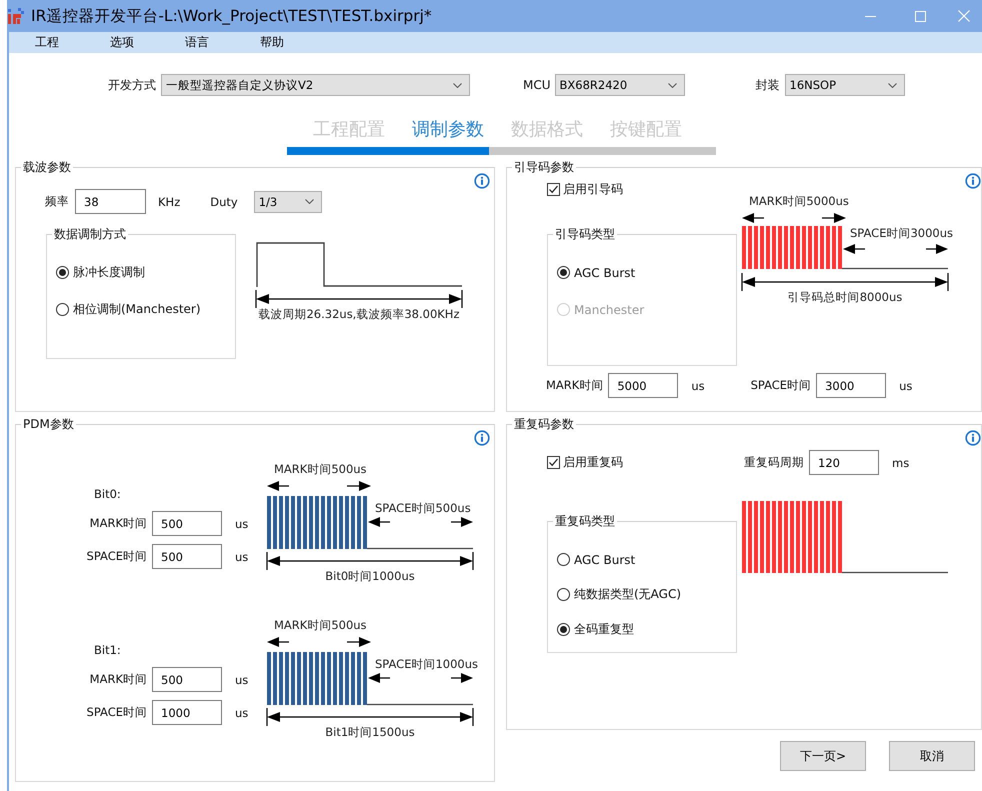  What do you see at coordinates (920, 16) in the screenshot?
I see `maximize-icon` at bounding box center [920, 16].